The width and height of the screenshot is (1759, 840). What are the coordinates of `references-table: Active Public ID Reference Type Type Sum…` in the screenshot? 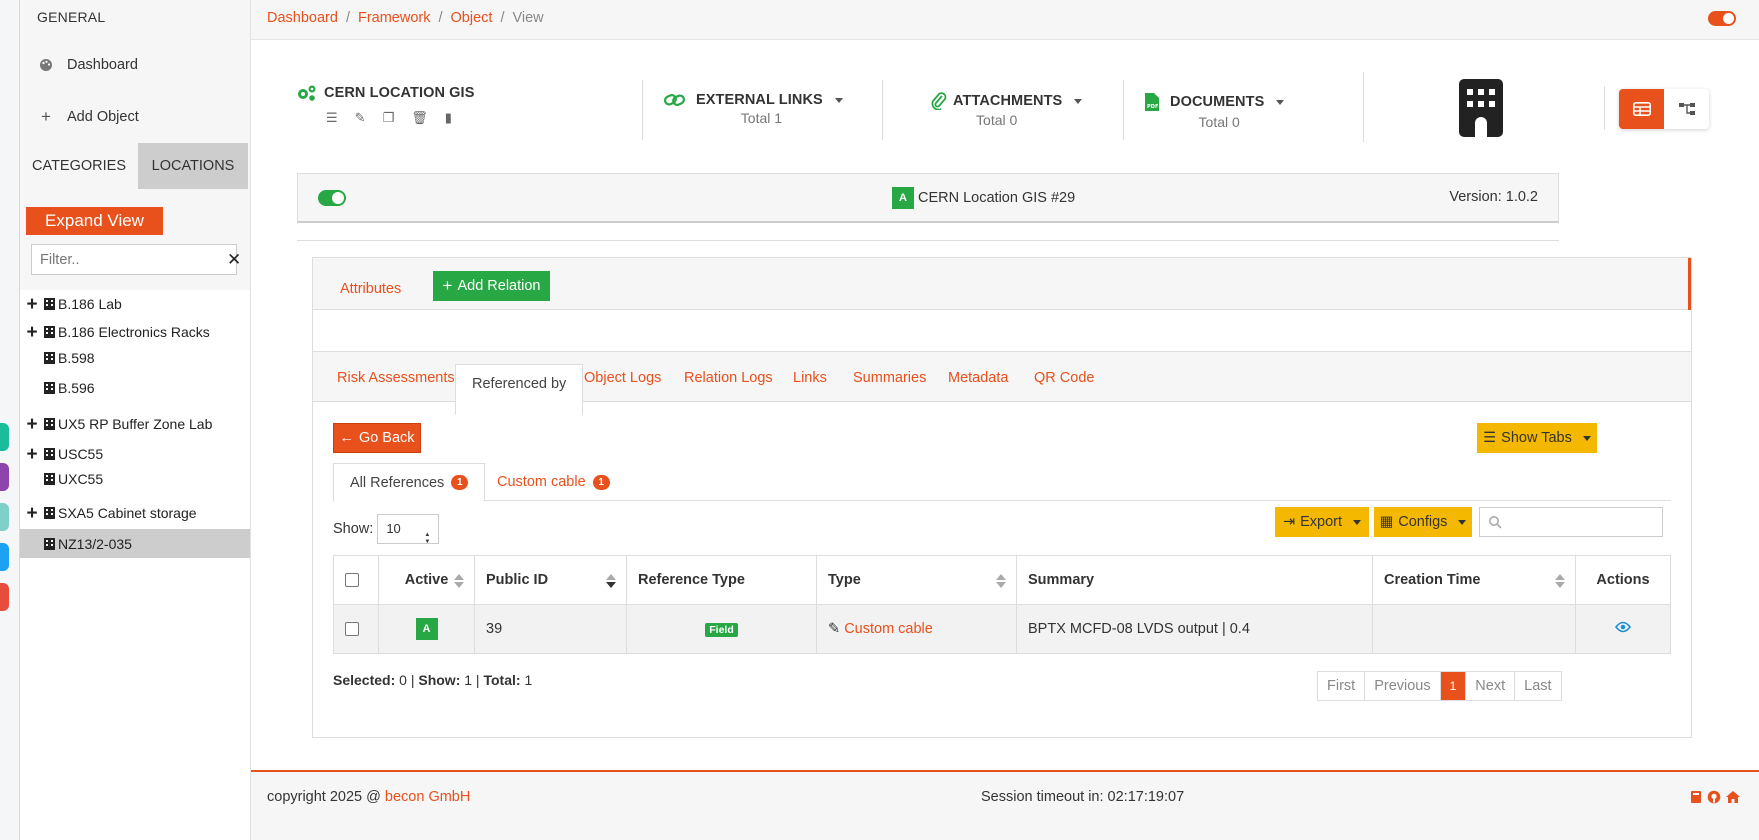 It's located at (1002, 604).